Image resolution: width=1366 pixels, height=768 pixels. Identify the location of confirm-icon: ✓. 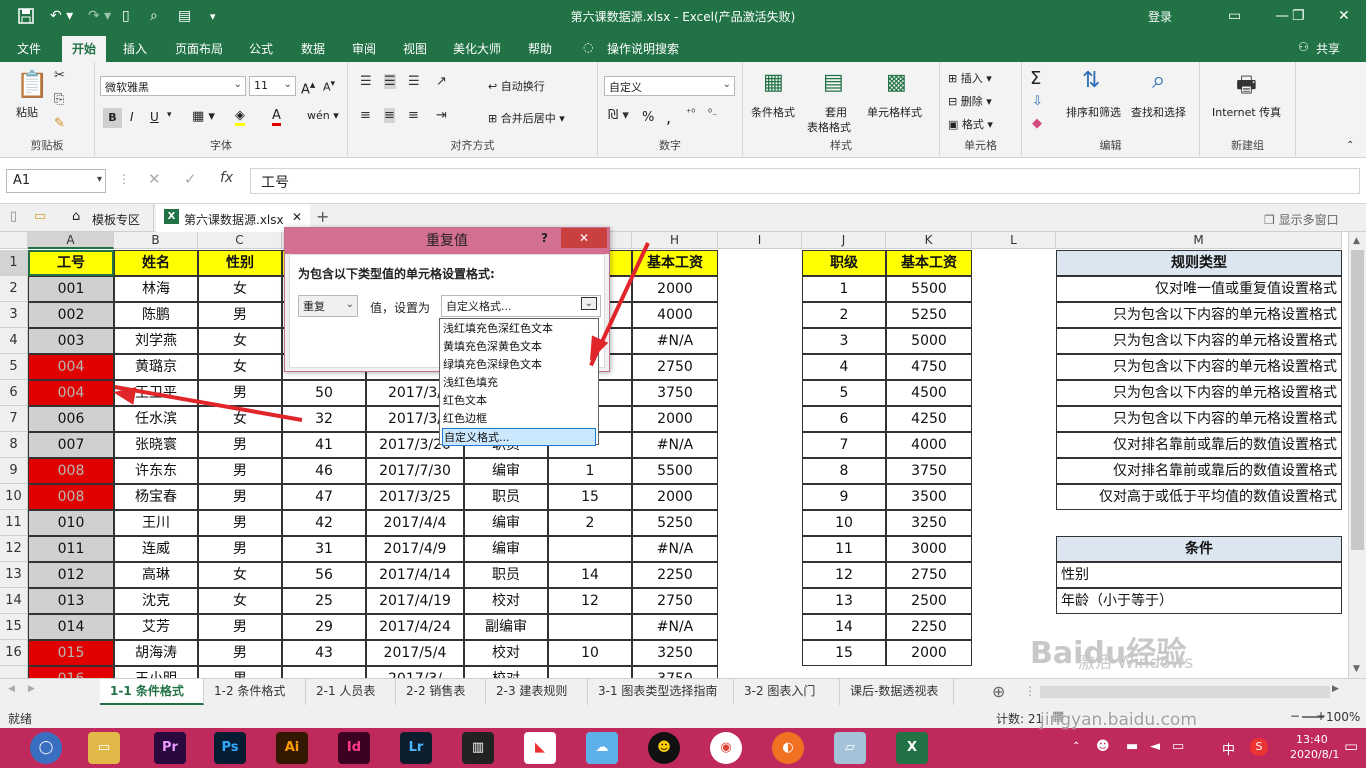
(190, 179).